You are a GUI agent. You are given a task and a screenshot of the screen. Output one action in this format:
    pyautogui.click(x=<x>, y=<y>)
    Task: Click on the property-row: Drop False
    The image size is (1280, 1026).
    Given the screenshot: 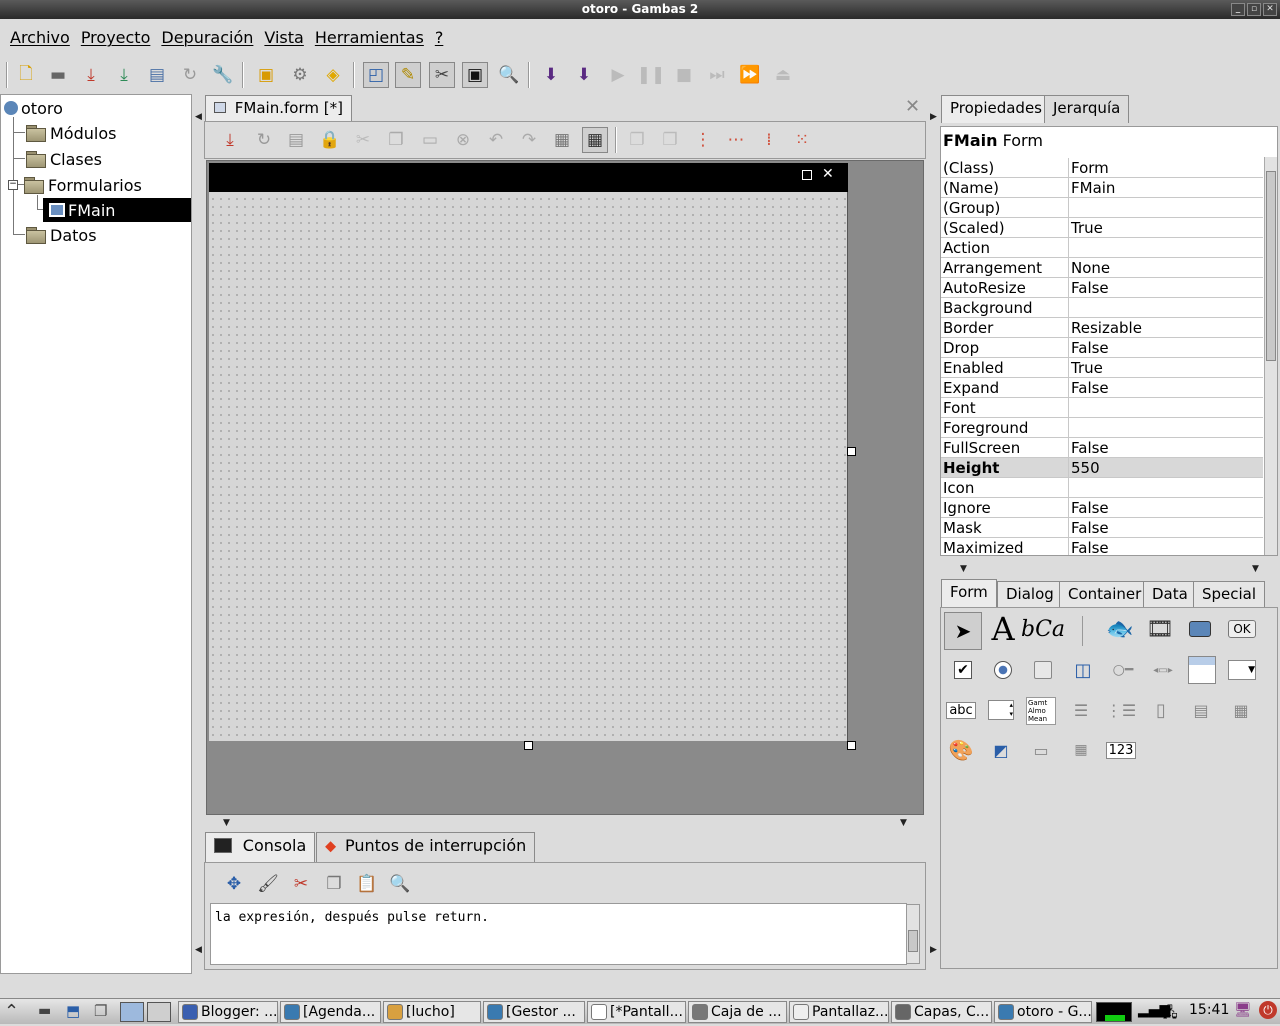 What is the action you would take?
    pyautogui.click(x=1102, y=348)
    